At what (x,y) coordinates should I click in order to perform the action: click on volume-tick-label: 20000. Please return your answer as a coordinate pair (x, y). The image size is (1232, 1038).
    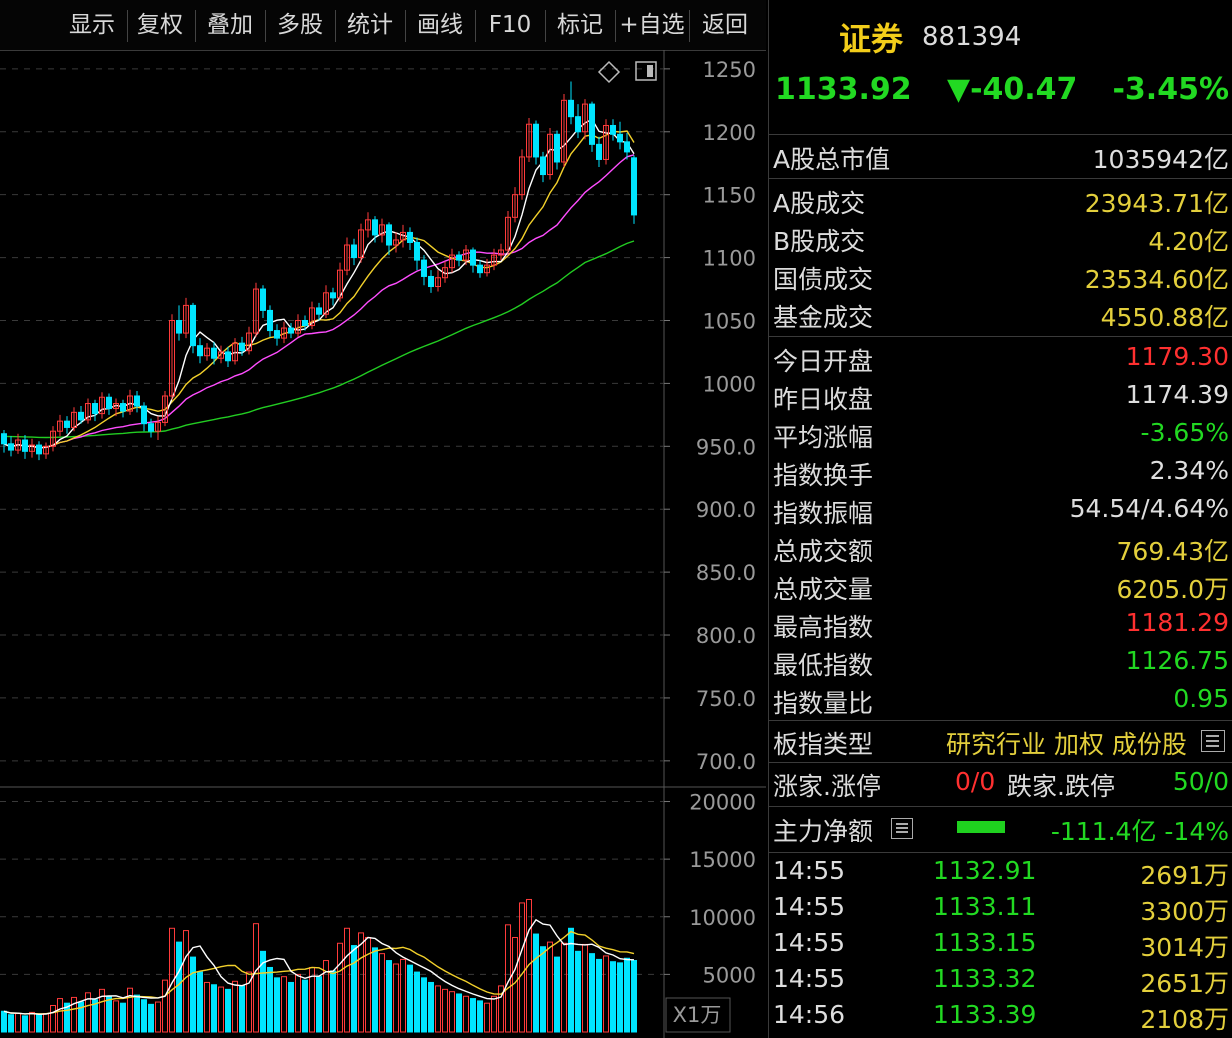
    Looking at the image, I should click on (722, 803).